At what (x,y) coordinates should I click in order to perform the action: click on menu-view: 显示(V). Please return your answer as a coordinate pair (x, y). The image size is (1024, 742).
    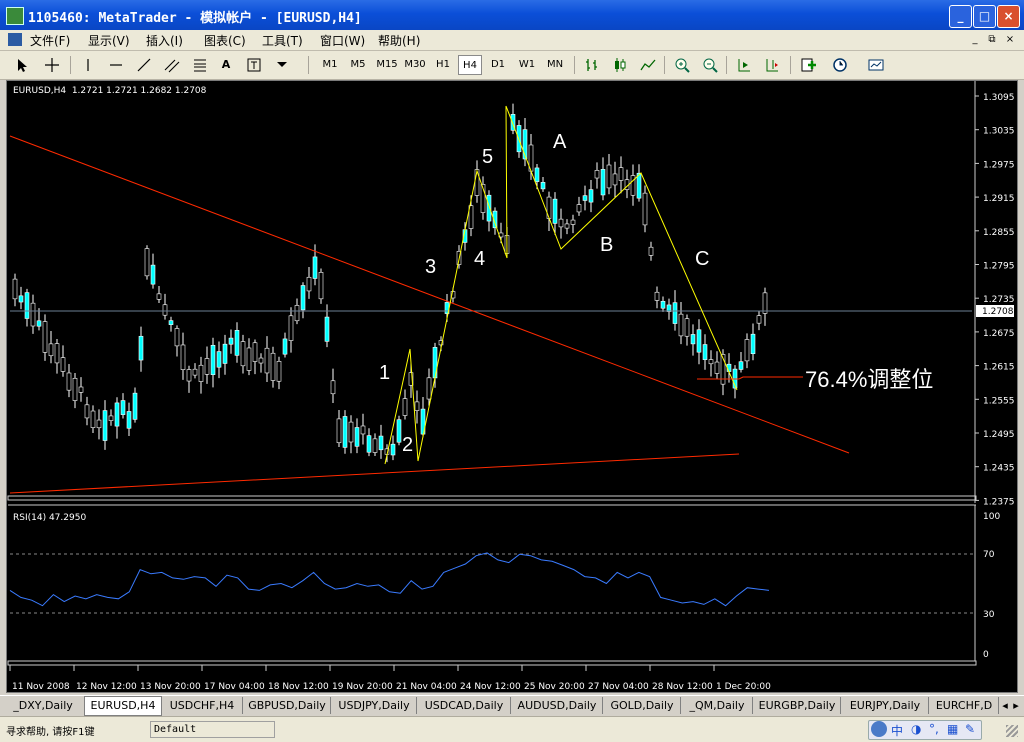
    Looking at the image, I should click on (109, 40).